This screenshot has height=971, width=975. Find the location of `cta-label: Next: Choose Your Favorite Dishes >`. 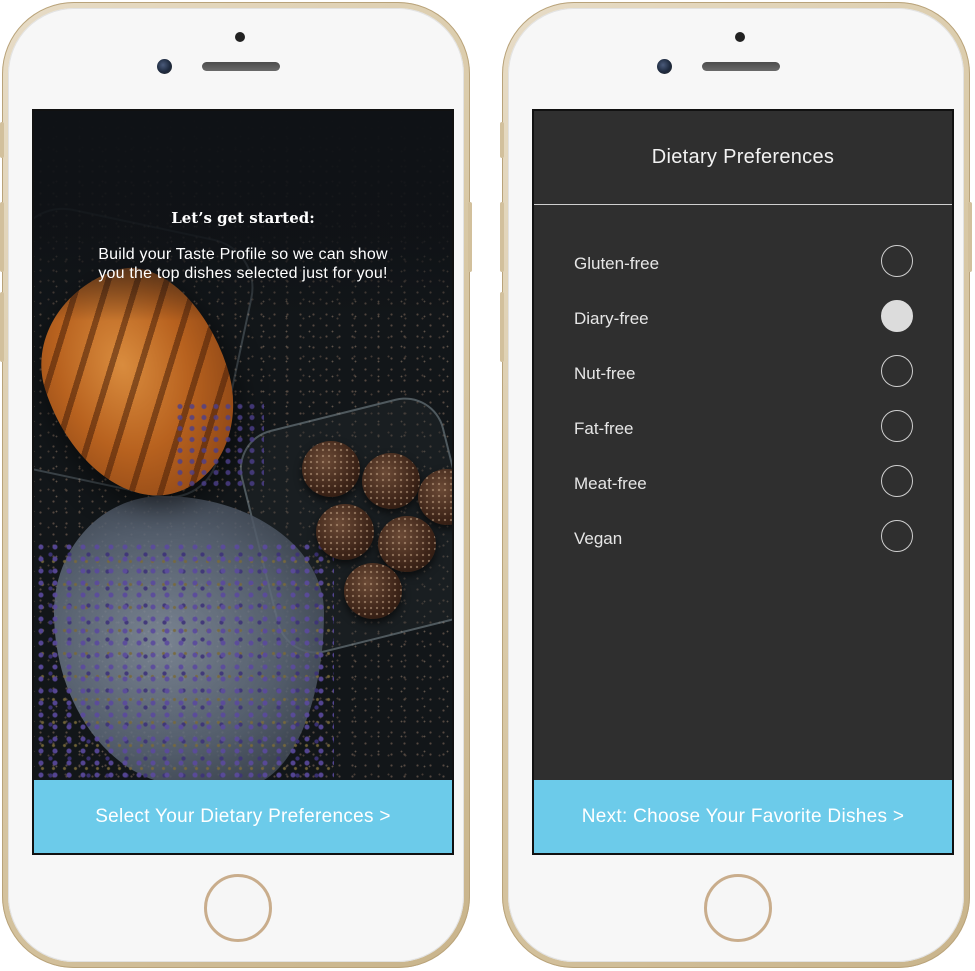

cta-label: Next: Choose Your Favorite Dishes > is located at coordinates (743, 816).